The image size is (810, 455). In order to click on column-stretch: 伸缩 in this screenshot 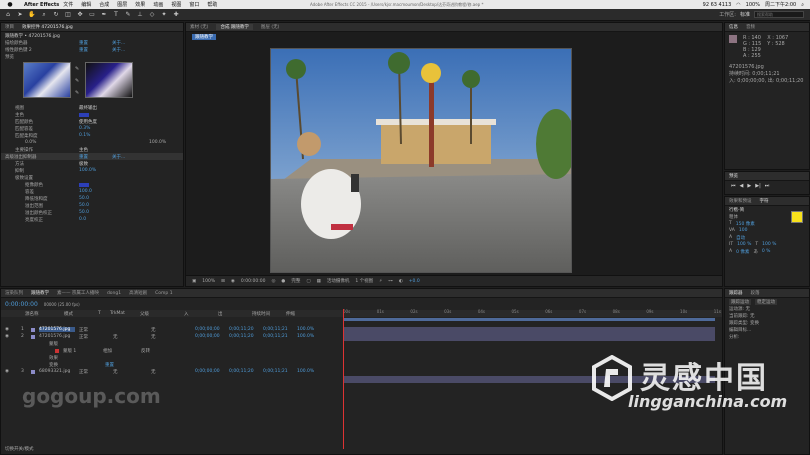, I will do `click(290, 314)`.